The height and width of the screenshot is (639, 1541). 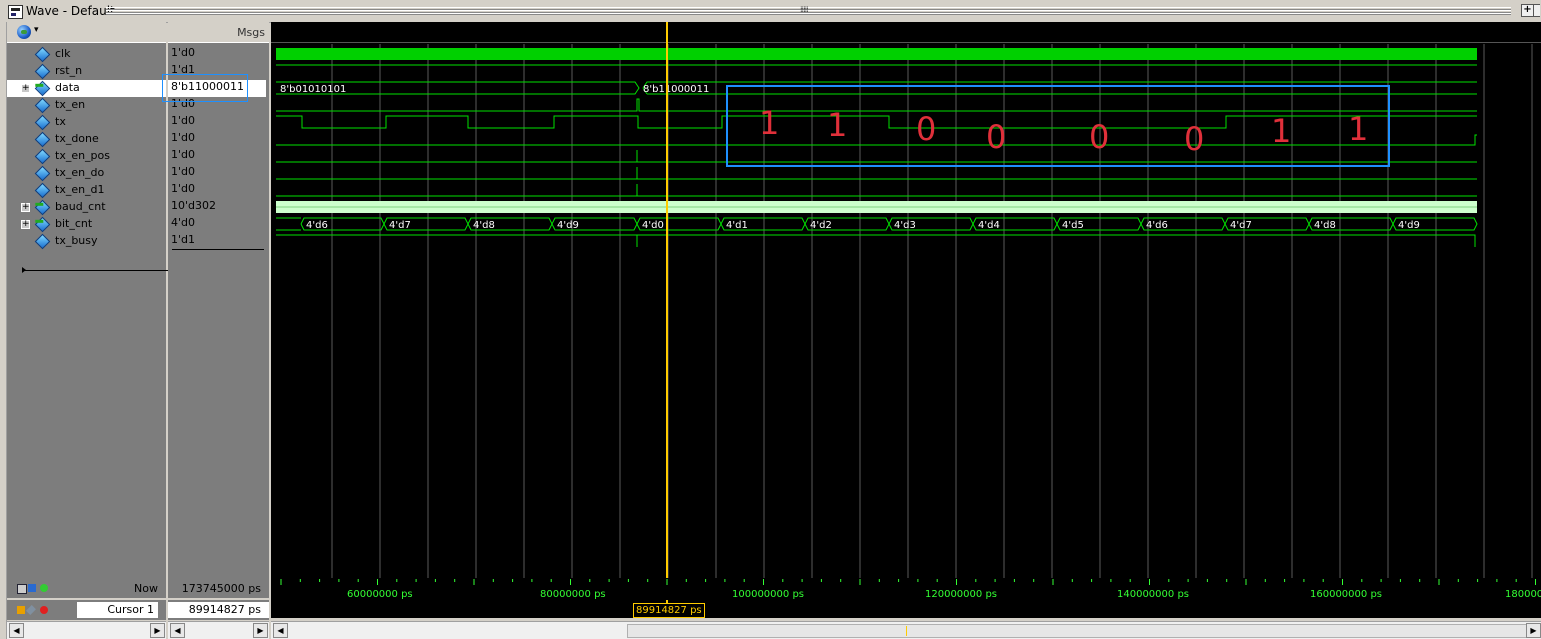 I want to click on more-button, so click(x=1536, y=10).